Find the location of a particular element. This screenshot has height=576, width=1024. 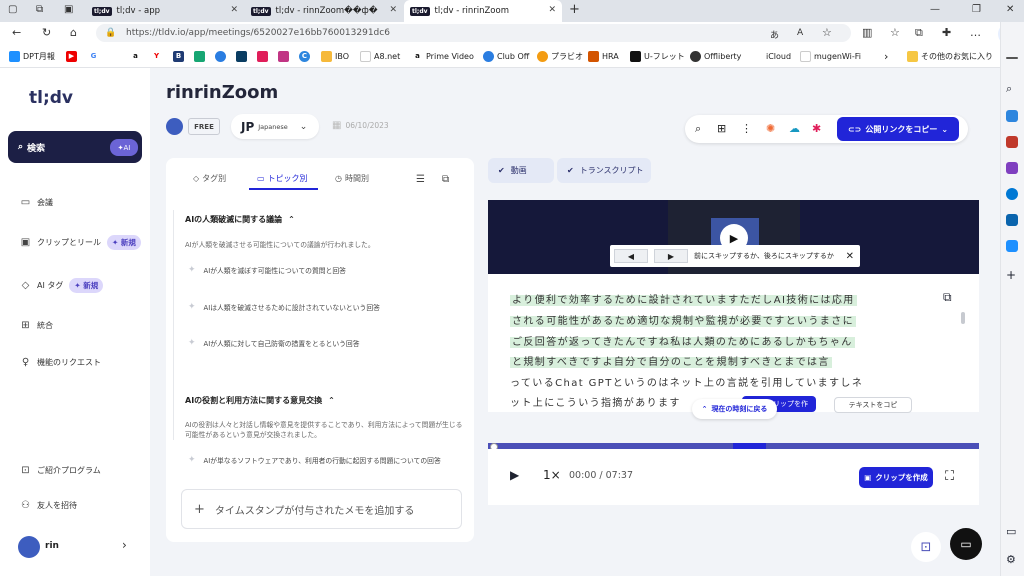

sidebar-item-integrations: ⊞ 統合 is located at coordinates (36, 325).